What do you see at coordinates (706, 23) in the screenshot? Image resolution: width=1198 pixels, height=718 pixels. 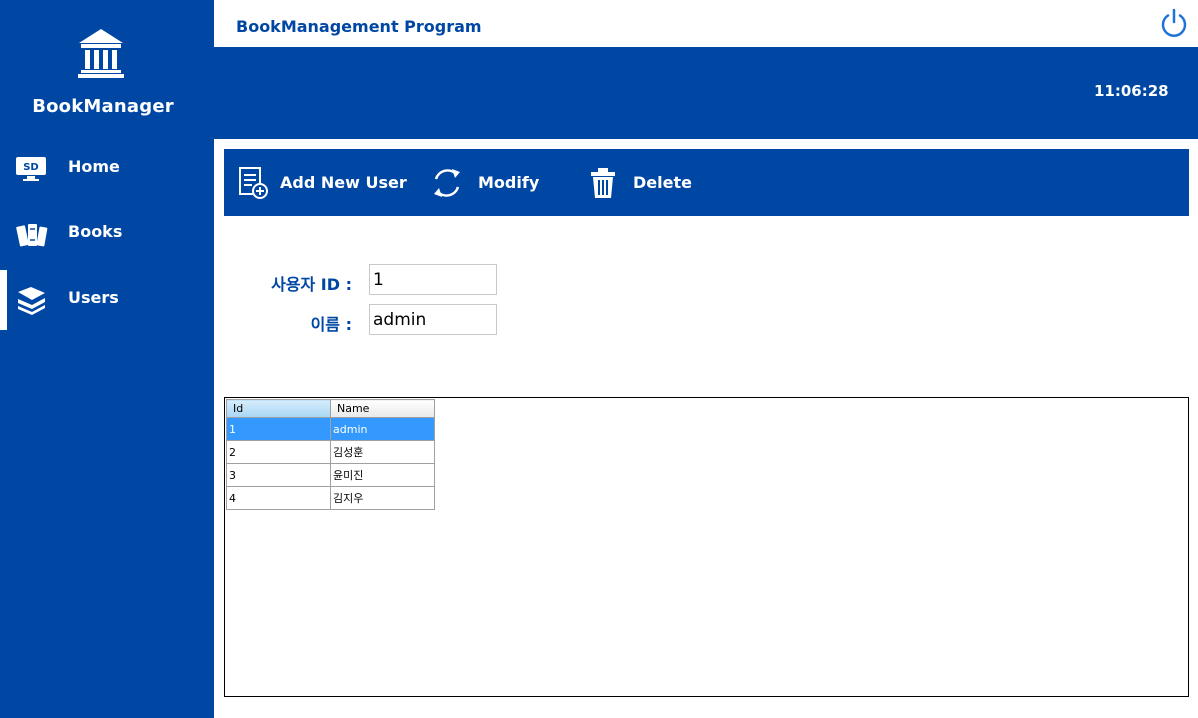 I see `title-bar: BookManagement Program` at bounding box center [706, 23].